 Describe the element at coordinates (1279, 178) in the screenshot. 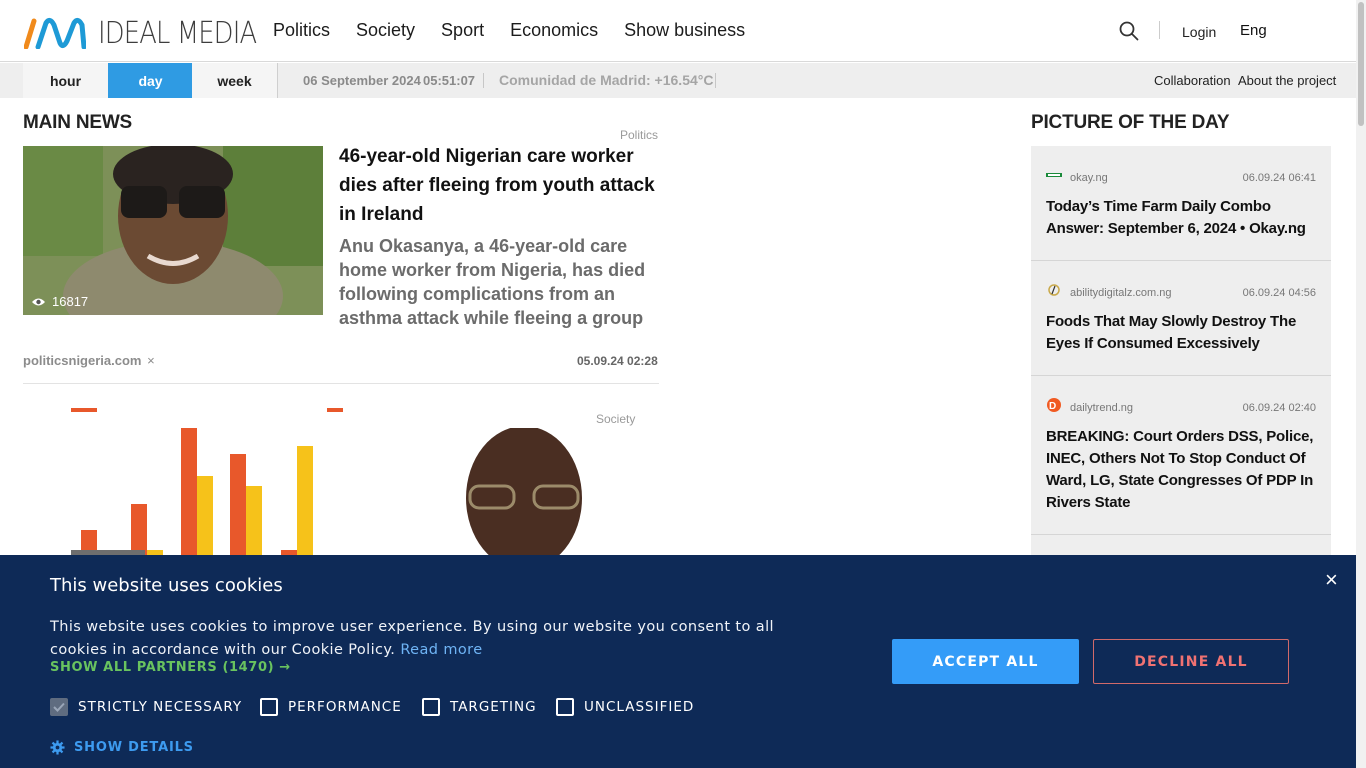

I see `pod-date: 06.09.24 06:41` at that location.